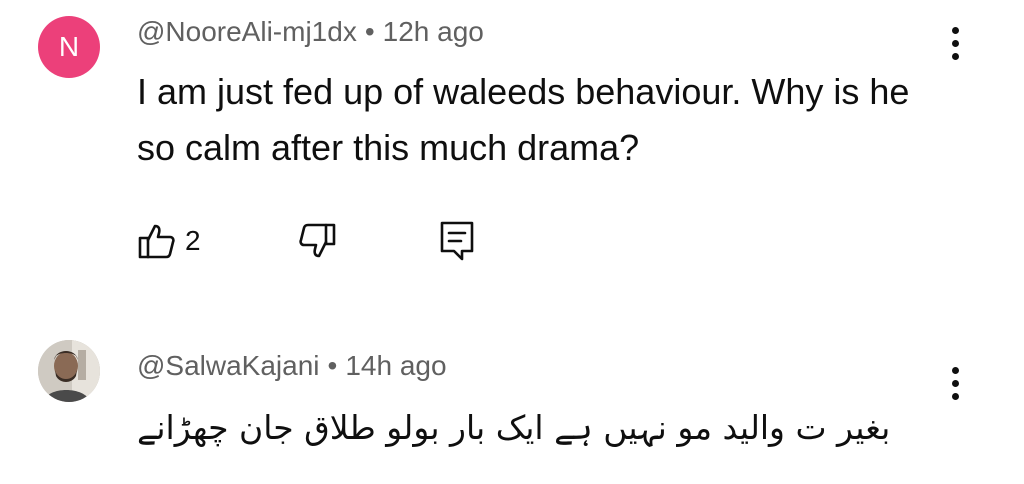 Image resolution: width=1024 pixels, height=484 pixels. I want to click on comment-time: 12h ago, so click(433, 31).